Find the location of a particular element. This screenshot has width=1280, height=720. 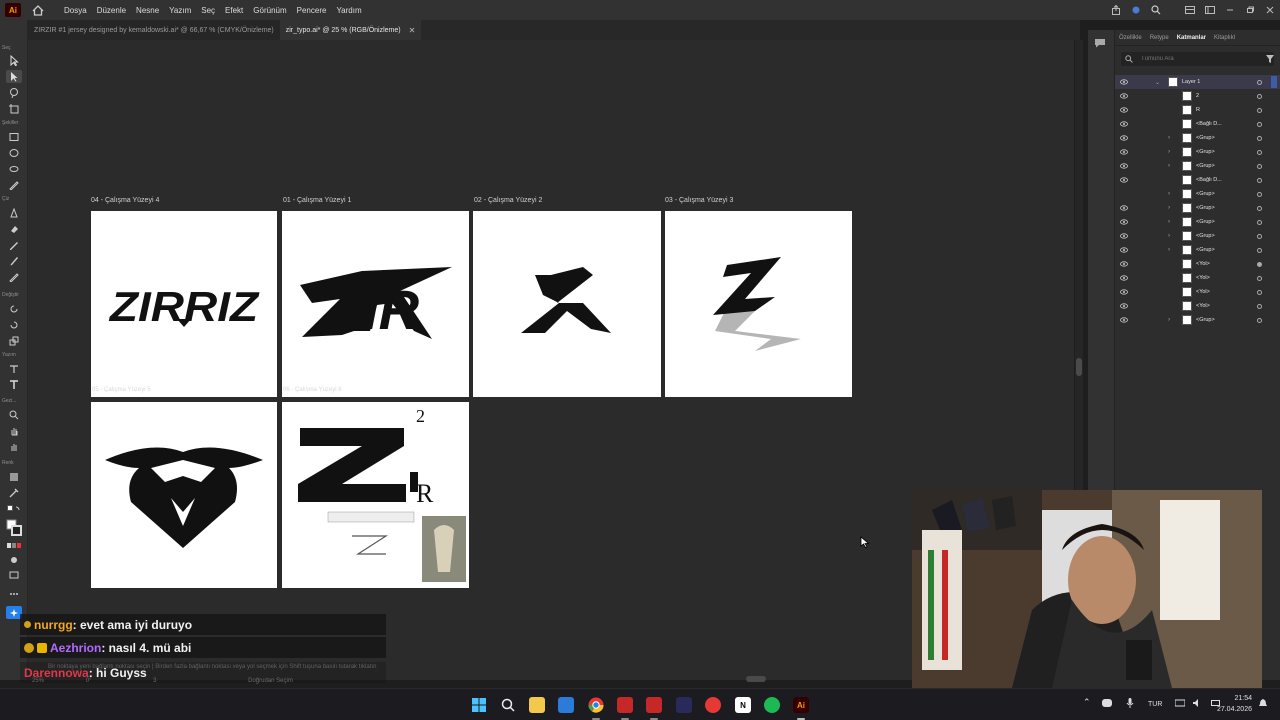

discord-tray-icon is located at coordinates (1107, 704).